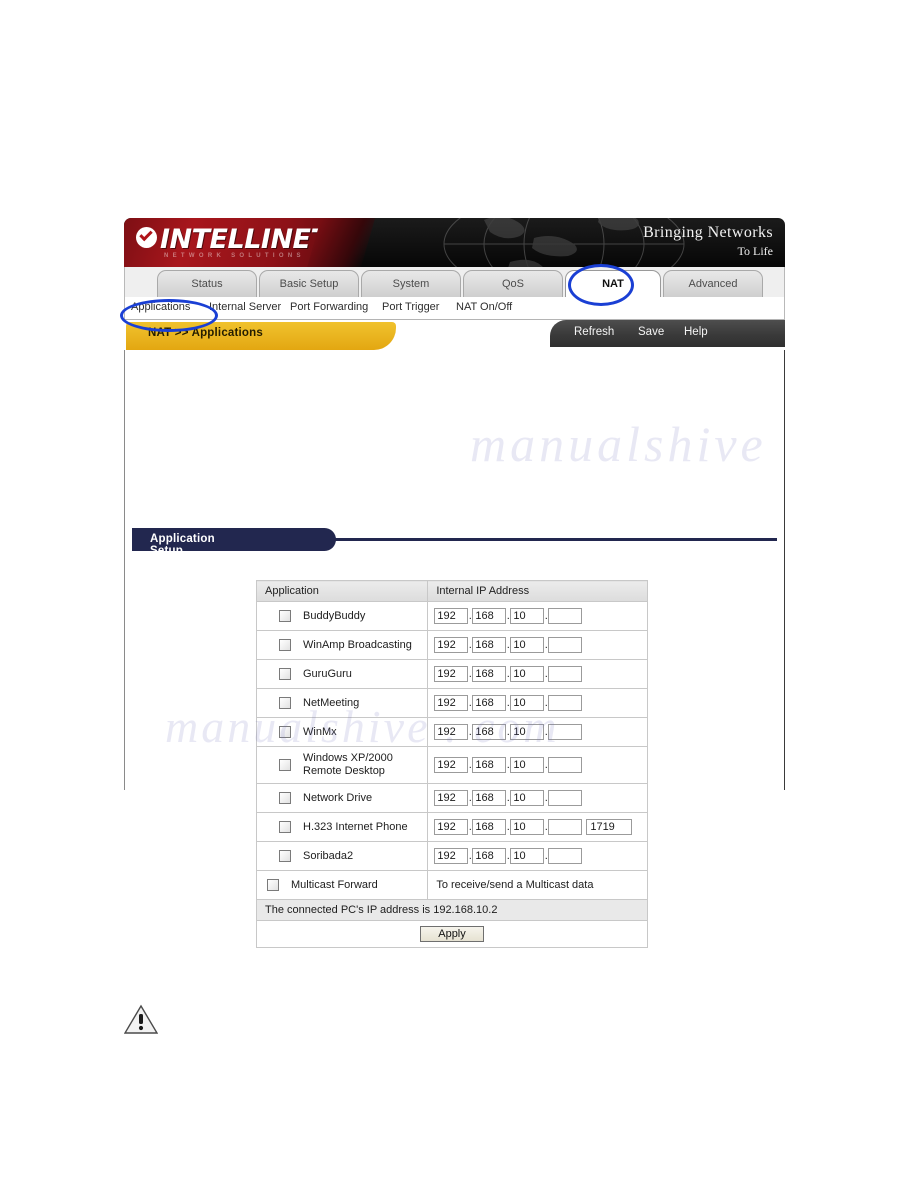 Image resolution: width=918 pixels, height=1188 pixels. I want to click on application-cell: NetMeeting, so click(342, 703).